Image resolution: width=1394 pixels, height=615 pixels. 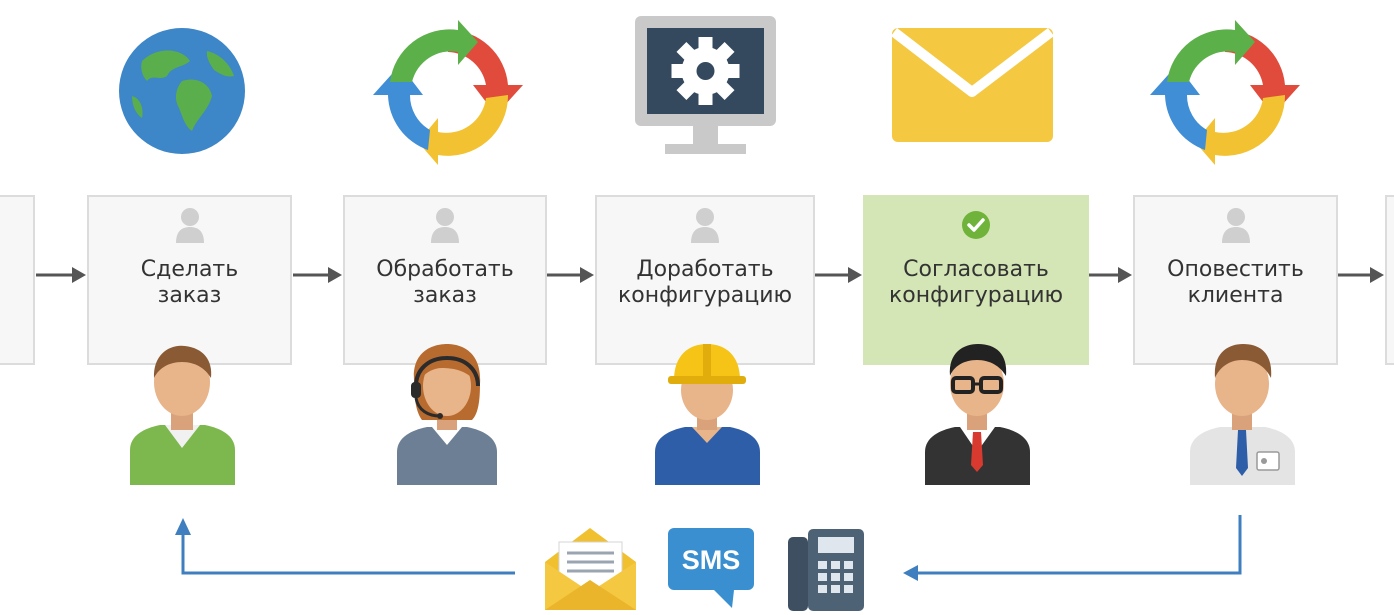 What do you see at coordinates (705, 85) in the screenshot?
I see `monitor-gear-icon` at bounding box center [705, 85].